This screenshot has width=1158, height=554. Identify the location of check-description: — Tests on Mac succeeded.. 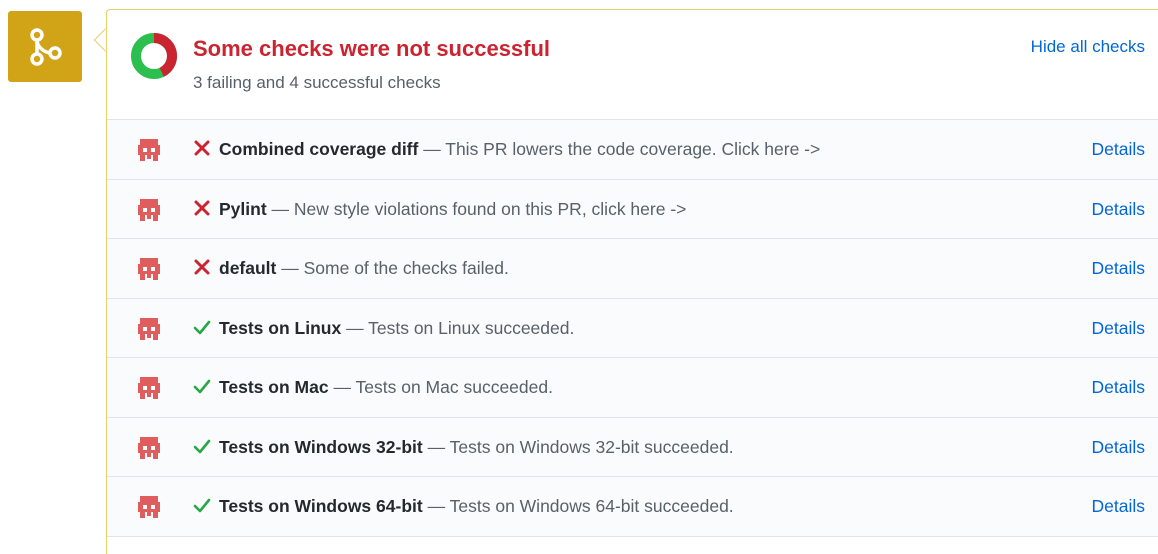
(443, 387).